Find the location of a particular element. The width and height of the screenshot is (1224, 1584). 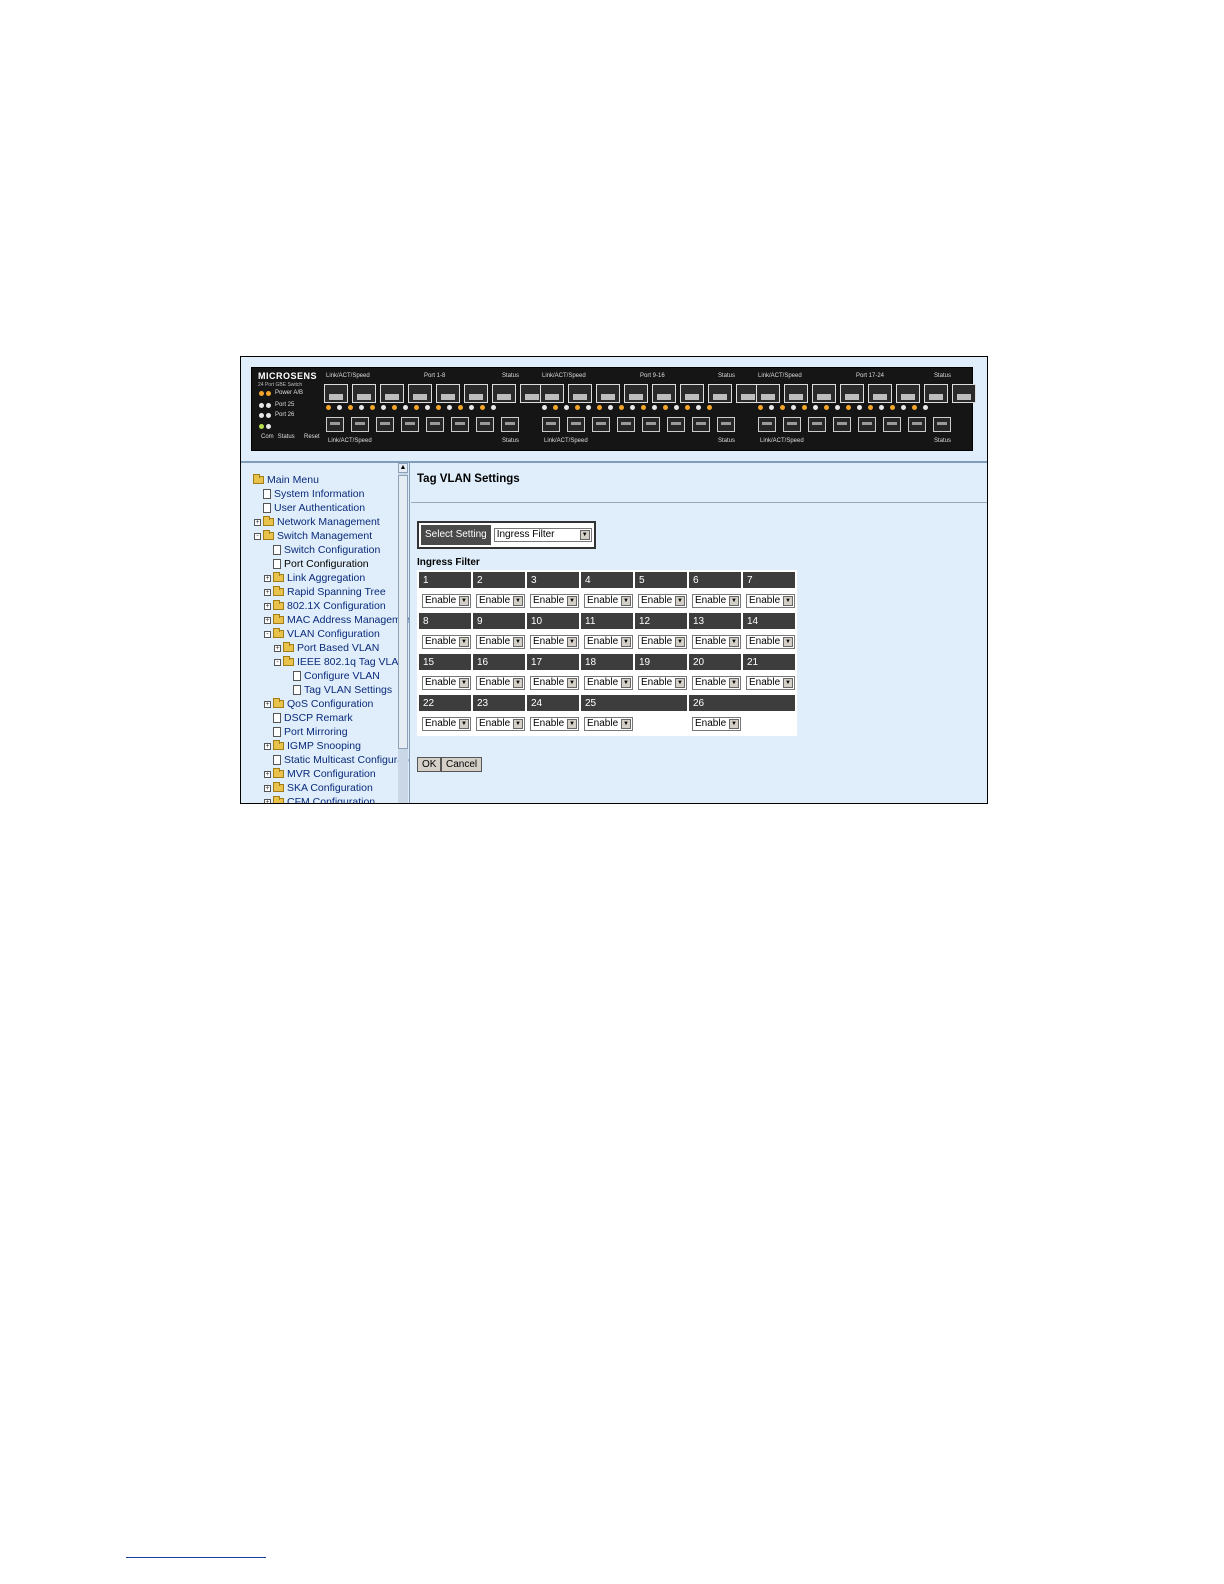

sidebar-item: - VLAN Configuration is located at coordinates (322, 634).